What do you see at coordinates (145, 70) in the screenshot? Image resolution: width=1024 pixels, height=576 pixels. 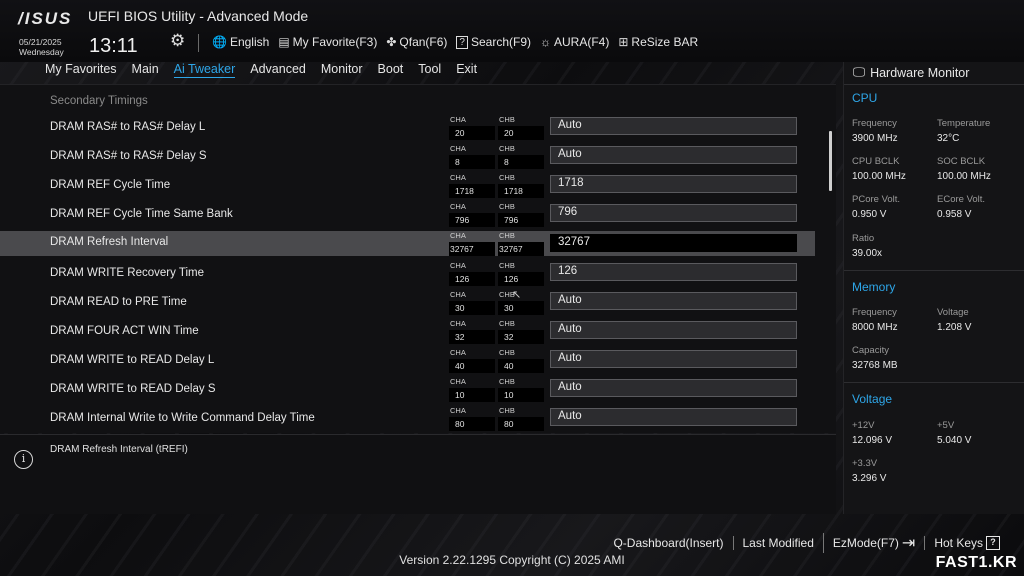 I see `tab-main: Main` at bounding box center [145, 70].